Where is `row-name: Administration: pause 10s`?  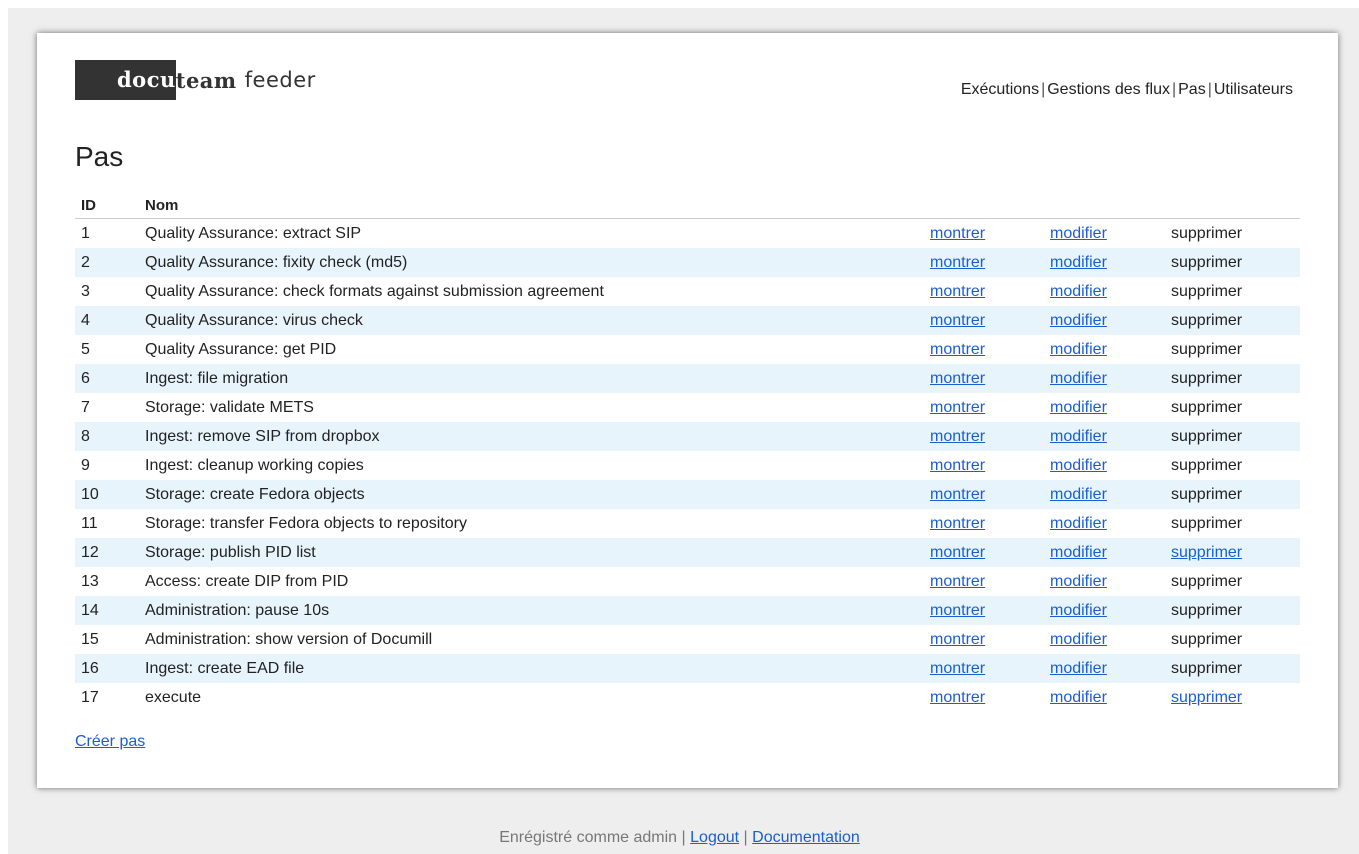
row-name: Administration: pause 10s is located at coordinates (531, 610).